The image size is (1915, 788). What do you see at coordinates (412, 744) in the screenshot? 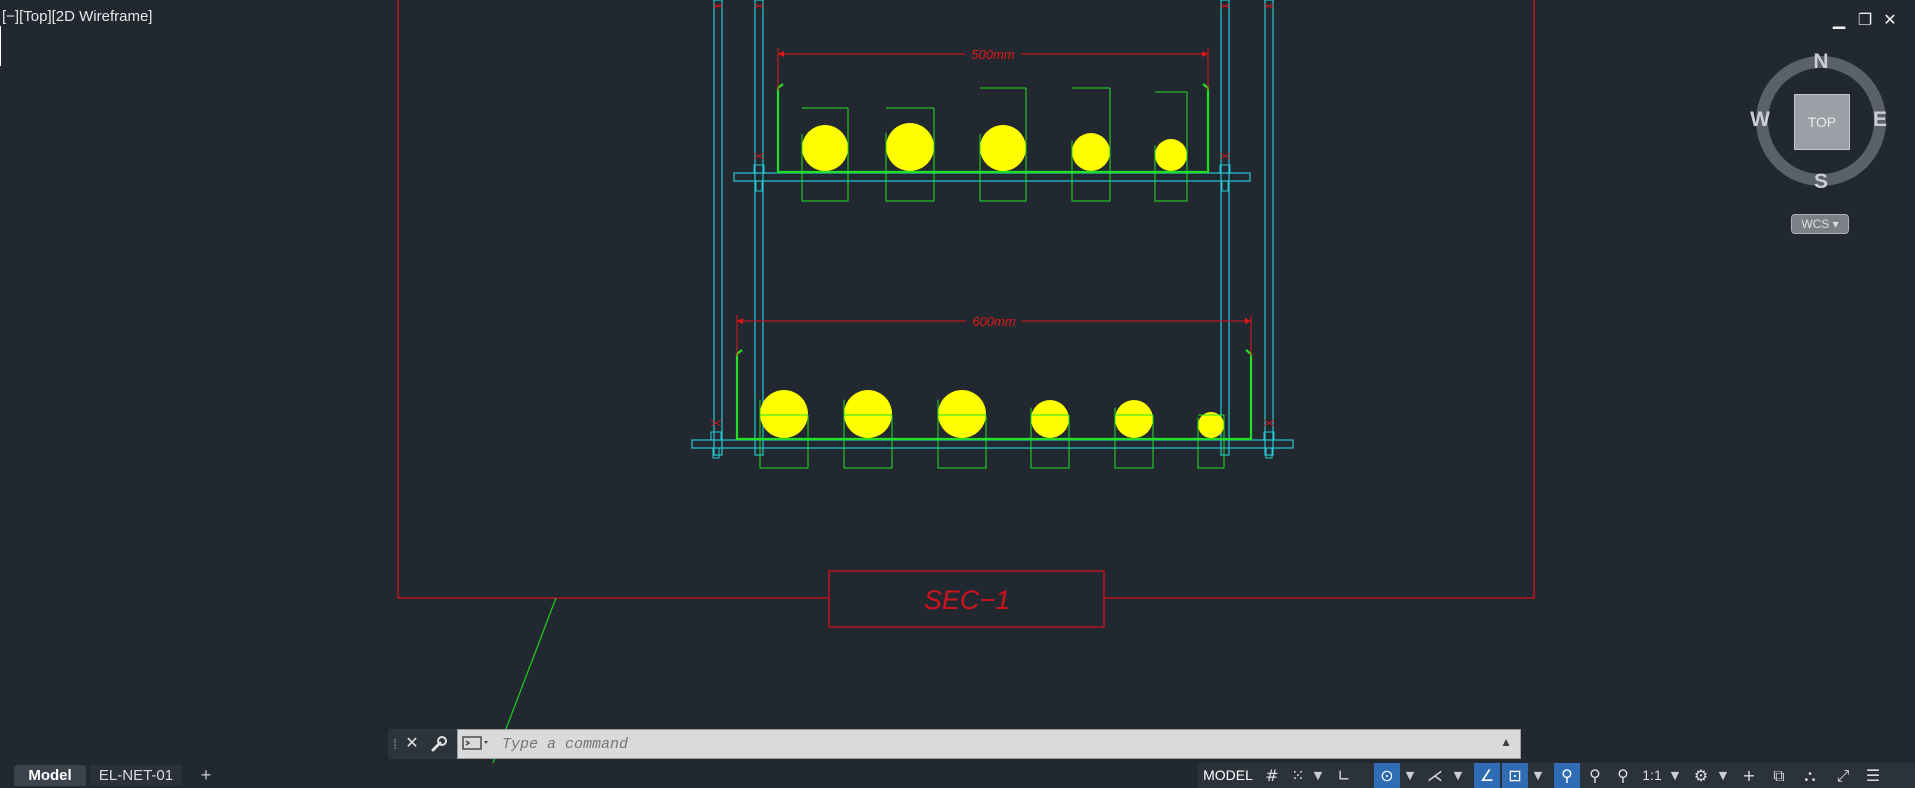
I see `command-close-icon: ✕` at bounding box center [412, 744].